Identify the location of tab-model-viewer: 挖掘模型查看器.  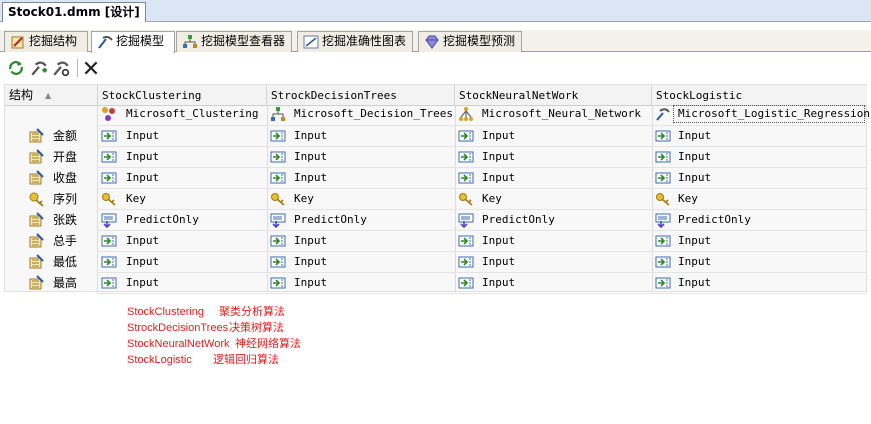
(234, 41).